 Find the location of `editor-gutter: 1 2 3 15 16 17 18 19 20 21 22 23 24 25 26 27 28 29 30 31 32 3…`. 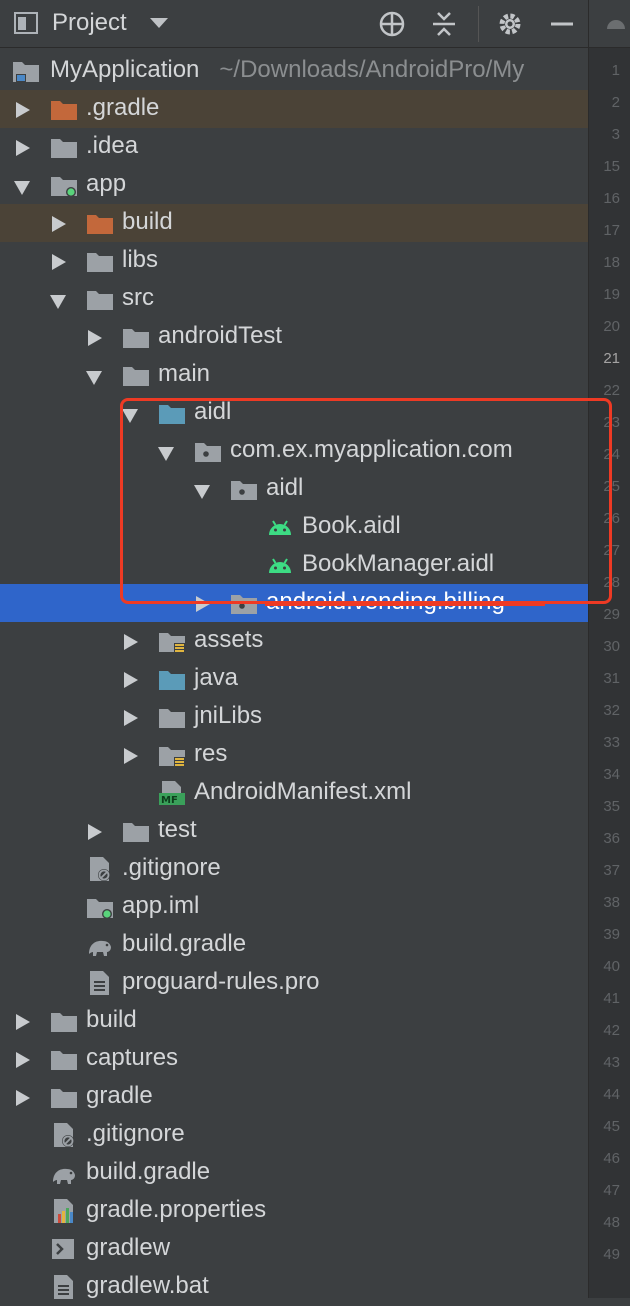

editor-gutter: 1 2 3 15 16 17 18 19 20 21 22 23 24 25 26 27 28 29 30 31 32 3… is located at coordinates (609, 649).